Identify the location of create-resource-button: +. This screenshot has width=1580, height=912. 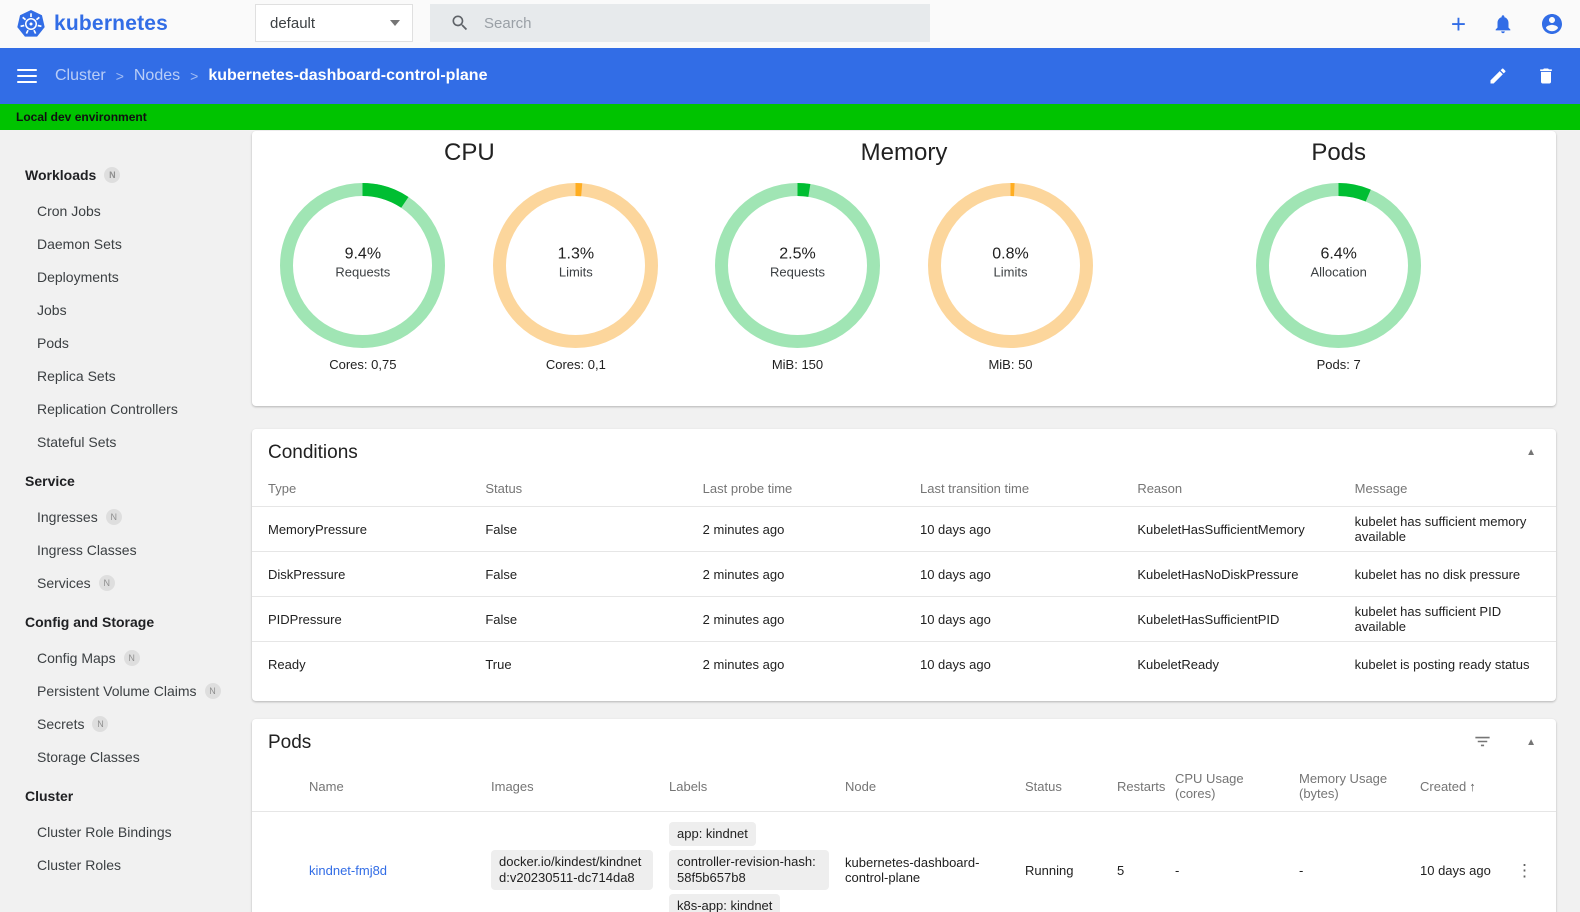
(1458, 24).